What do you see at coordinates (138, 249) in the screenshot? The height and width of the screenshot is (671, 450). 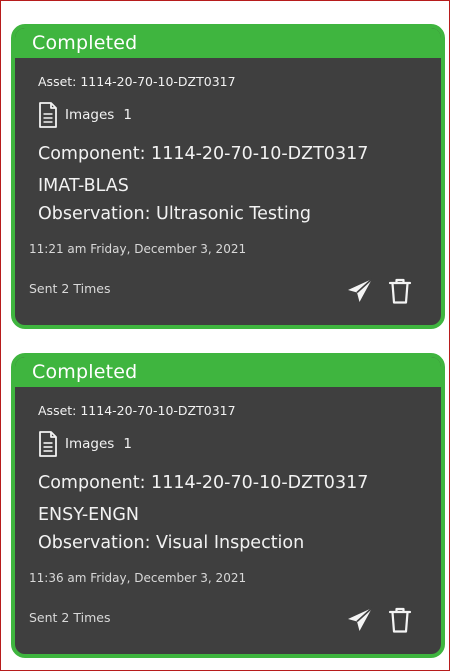 I see `timestamp: 11:21 am Friday, December 3, 2021` at bounding box center [138, 249].